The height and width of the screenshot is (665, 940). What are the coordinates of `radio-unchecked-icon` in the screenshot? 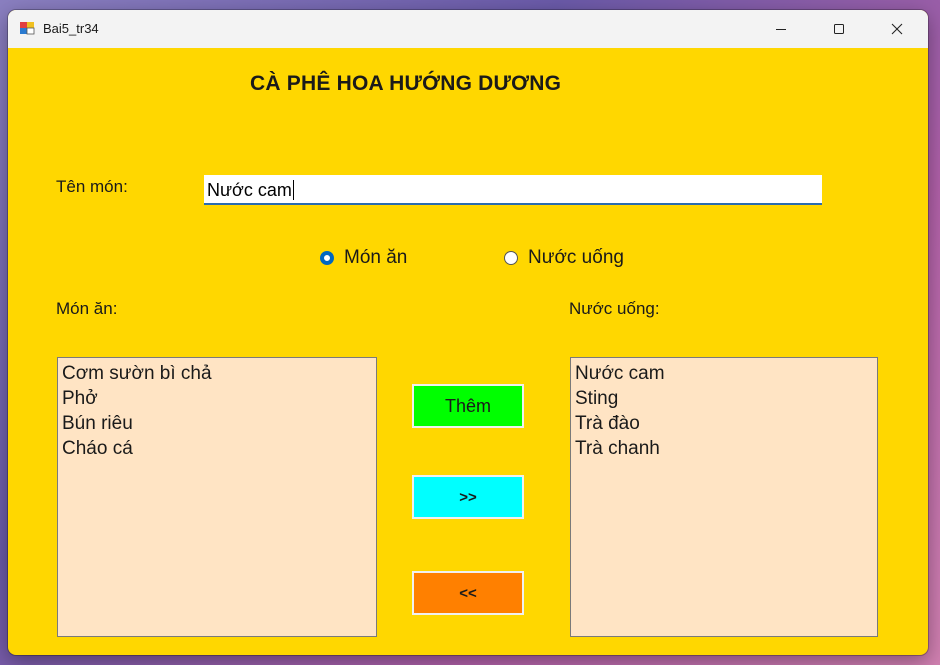 It's located at (511, 258).